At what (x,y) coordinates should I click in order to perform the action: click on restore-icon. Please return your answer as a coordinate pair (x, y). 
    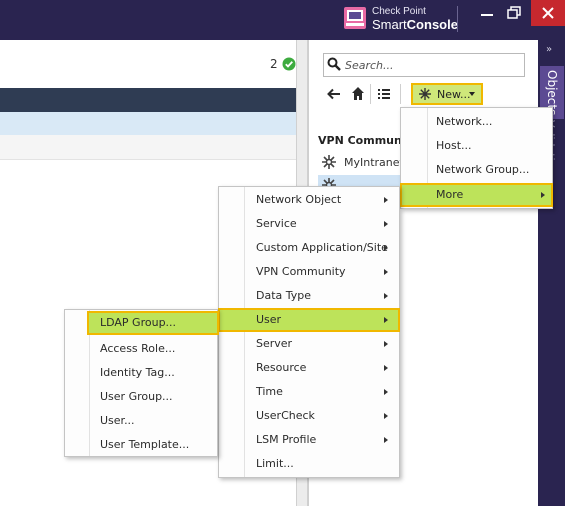
    Looking at the image, I should click on (515, 15).